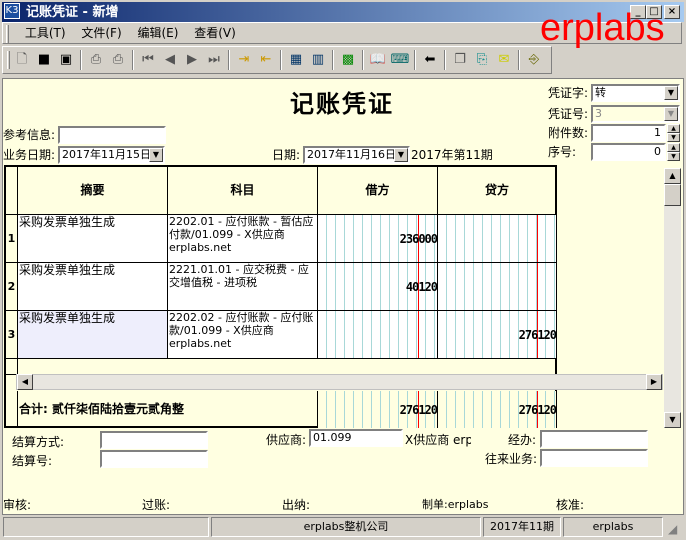 Image resolution: width=686 pixels, height=540 pixels. Describe the element at coordinates (44, 60) in the screenshot. I see `save-icon: ■` at that location.